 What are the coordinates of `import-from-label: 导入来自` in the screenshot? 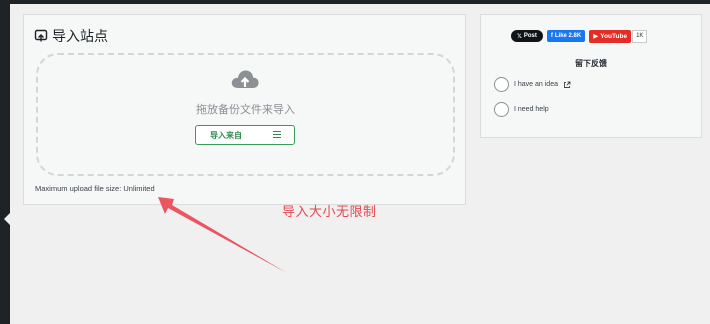 It's located at (226, 135).